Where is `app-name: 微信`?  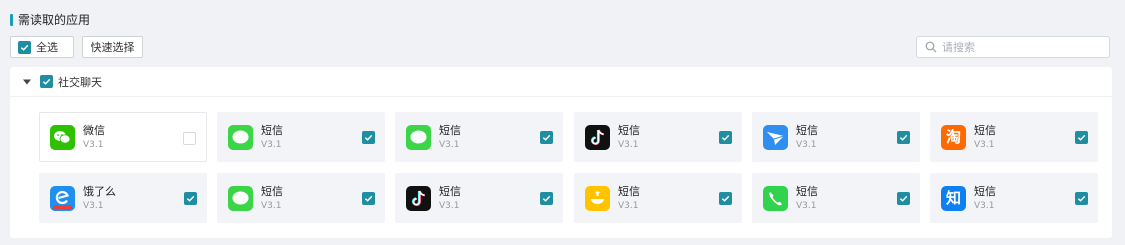
app-name: 微信 is located at coordinates (94, 130).